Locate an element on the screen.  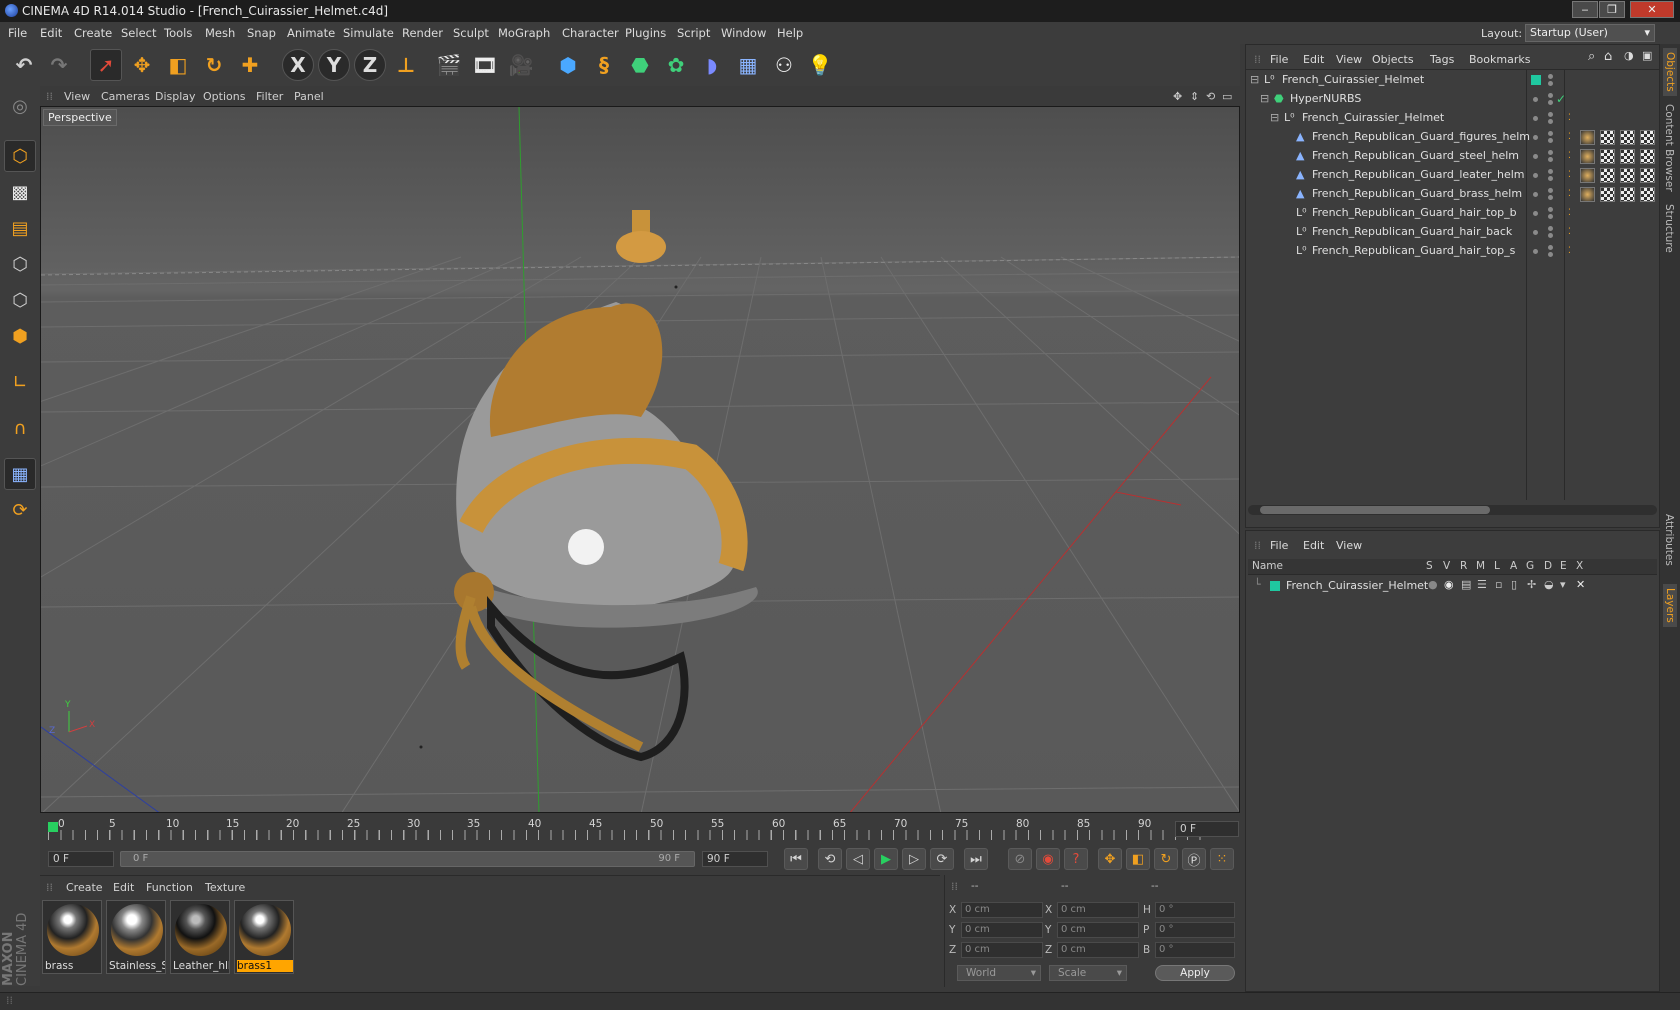
parameter-key-button: Ⓟ is located at coordinates (1194, 859).